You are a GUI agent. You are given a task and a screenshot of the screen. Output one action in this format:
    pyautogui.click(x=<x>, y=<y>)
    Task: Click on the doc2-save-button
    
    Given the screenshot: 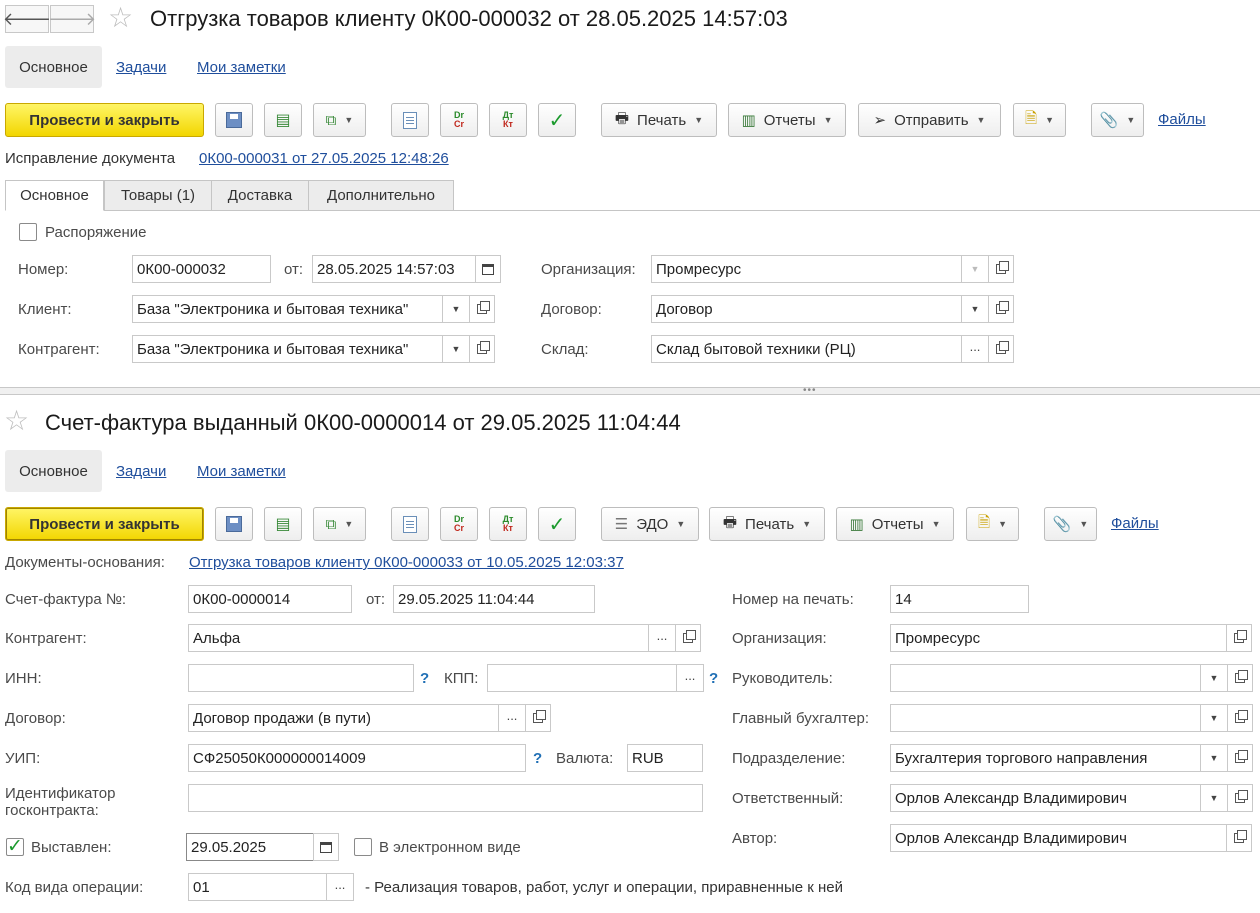 What is the action you would take?
    pyautogui.click(x=234, y=524)
    